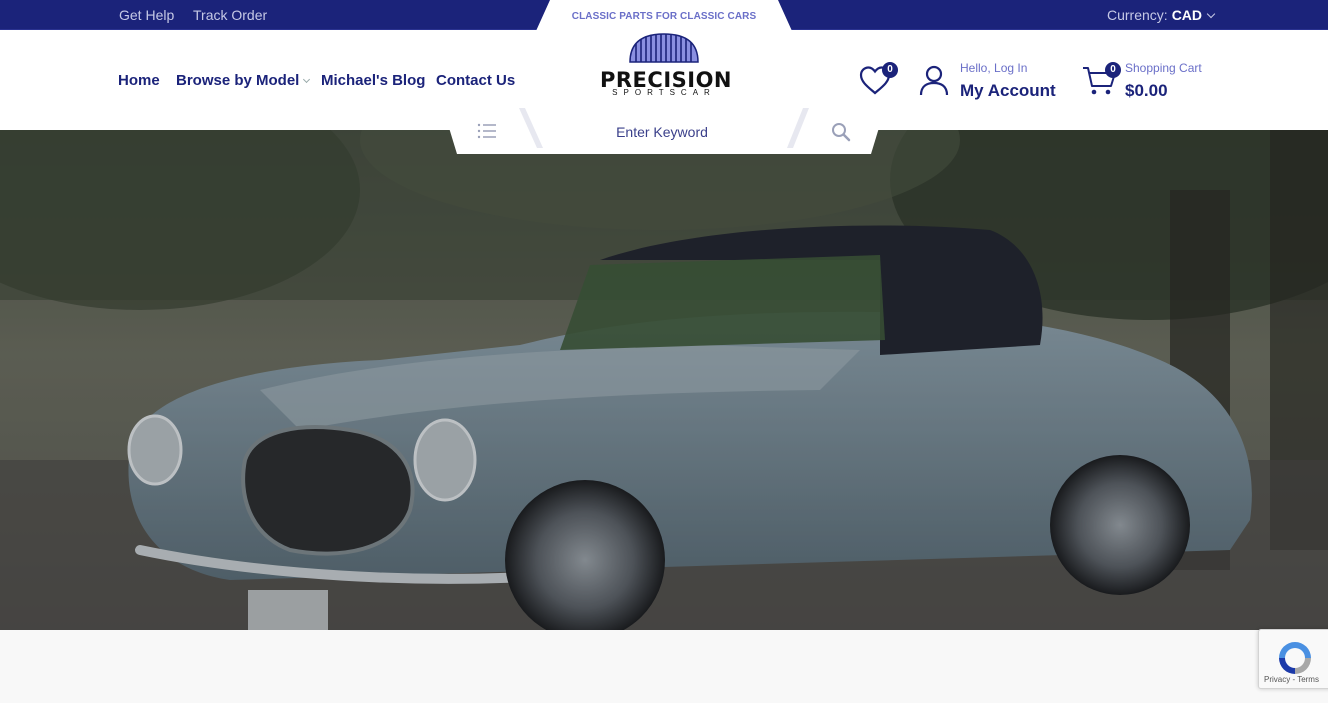  I want to click on search-button, so click(841, 132).